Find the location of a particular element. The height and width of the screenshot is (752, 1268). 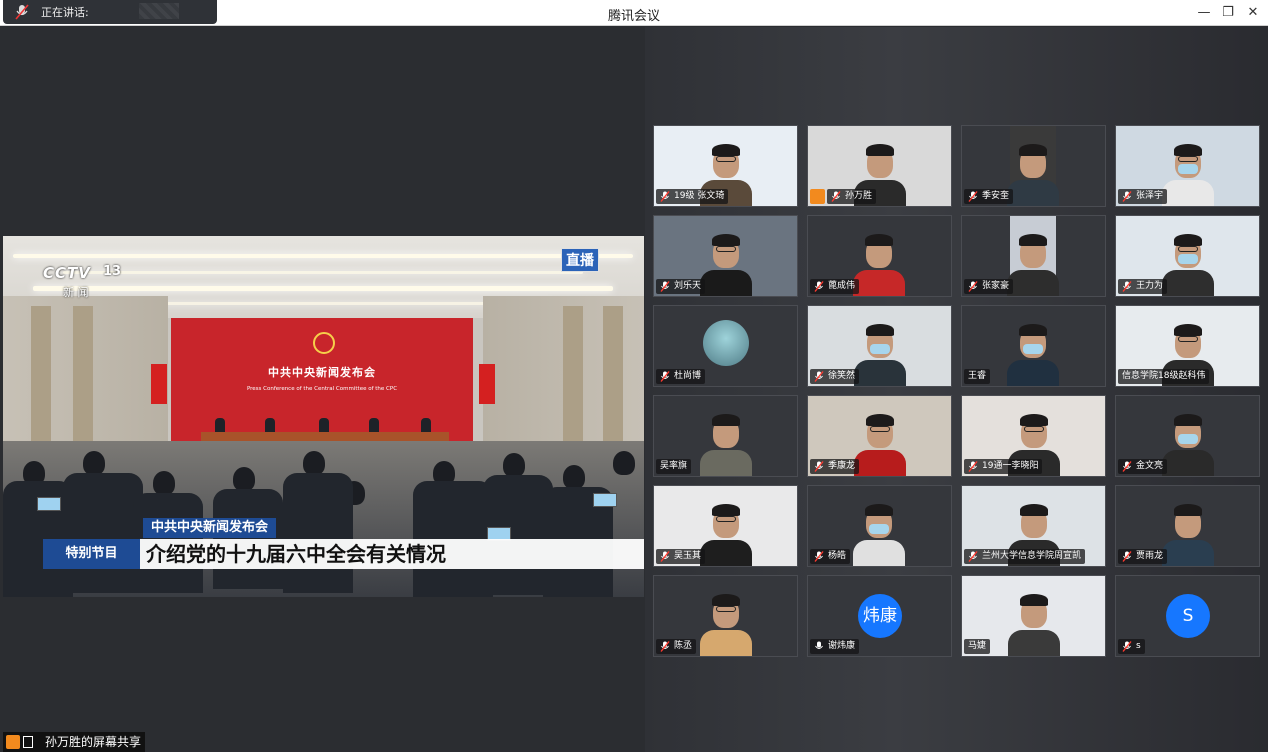

mic-icon is located at coordinates (819, 645).